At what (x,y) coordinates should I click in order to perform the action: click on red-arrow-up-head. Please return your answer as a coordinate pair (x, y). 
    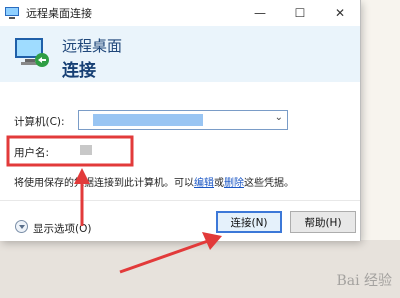
    Looking at the image, I should click on (82, 176).